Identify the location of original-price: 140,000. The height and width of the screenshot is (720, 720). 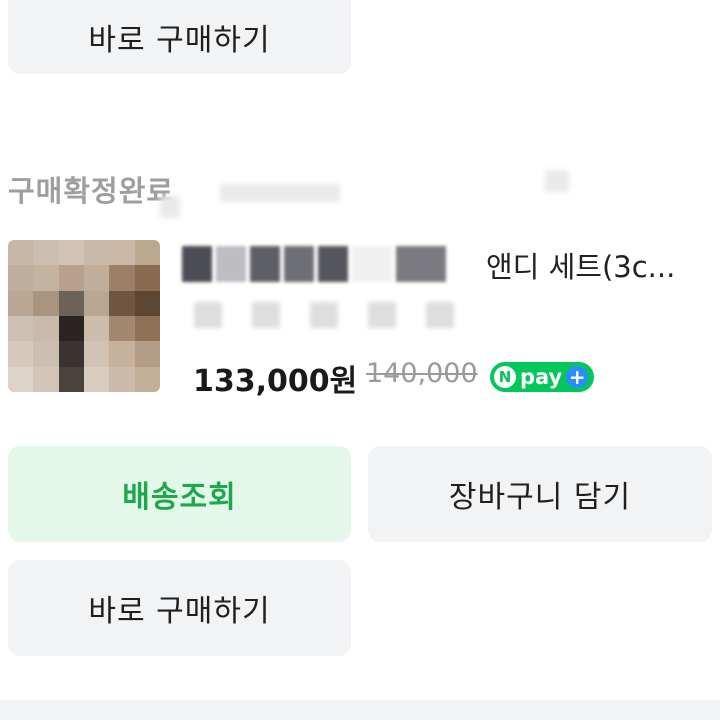
(422, 373).